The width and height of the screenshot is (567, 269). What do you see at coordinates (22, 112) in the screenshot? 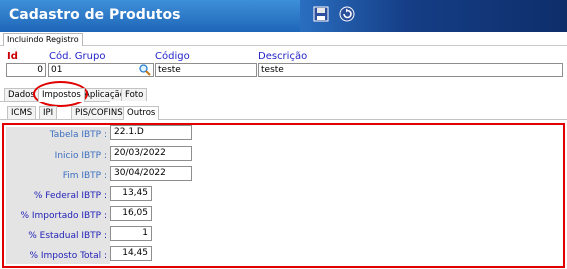
I see `tab-icms: ICMS` at bounding box center [22, 112].